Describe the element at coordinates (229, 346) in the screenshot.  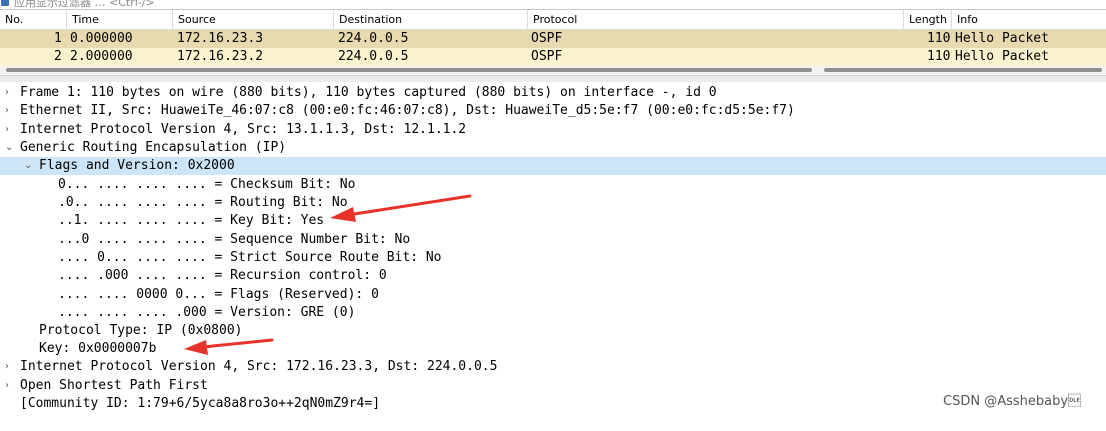
I see `annotation-arrow-key` at that location.